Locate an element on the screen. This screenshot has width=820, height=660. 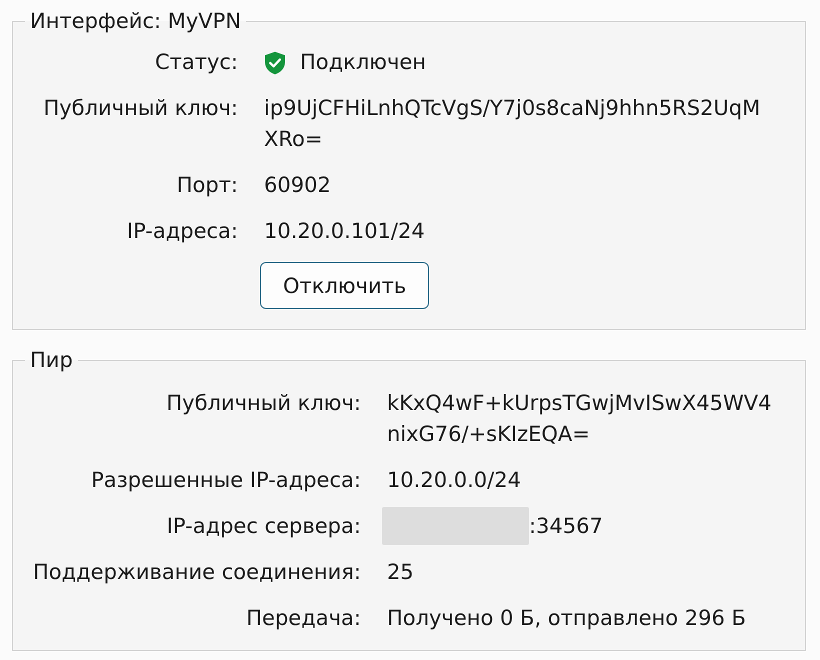
disconnect-button: Отключить is located at coordinates (345, 285).